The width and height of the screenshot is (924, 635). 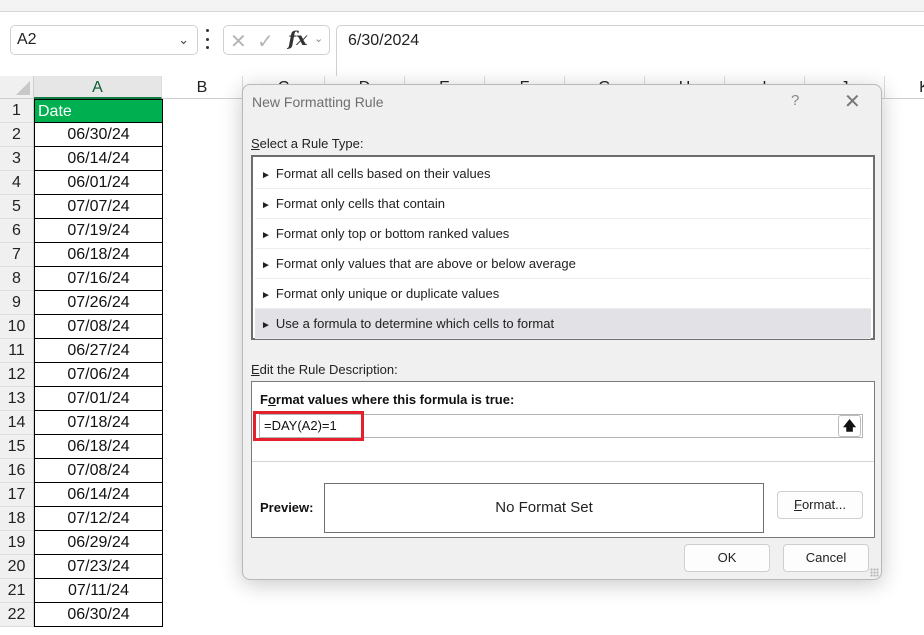 What do you see at coordinates (17, 183) in the screenshot?
I see `row-header: 4` at bounding box center [17, 183].